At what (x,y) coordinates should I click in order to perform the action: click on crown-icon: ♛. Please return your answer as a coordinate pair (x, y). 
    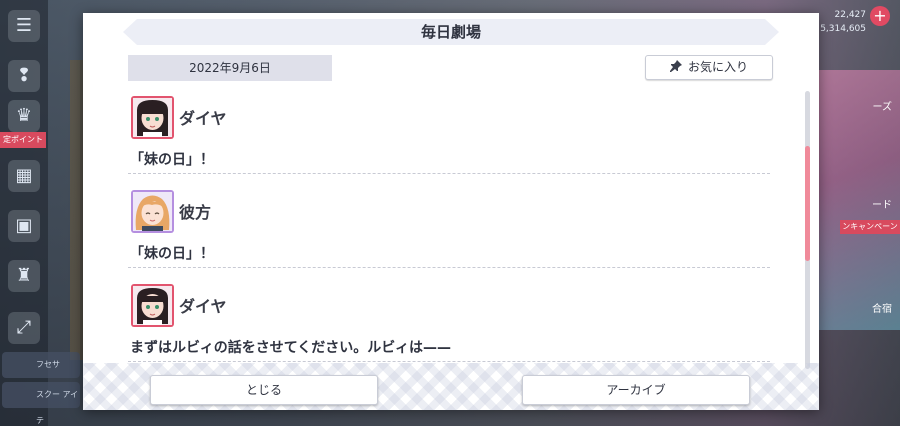
    Looking at the image, I should click on (24, 116).